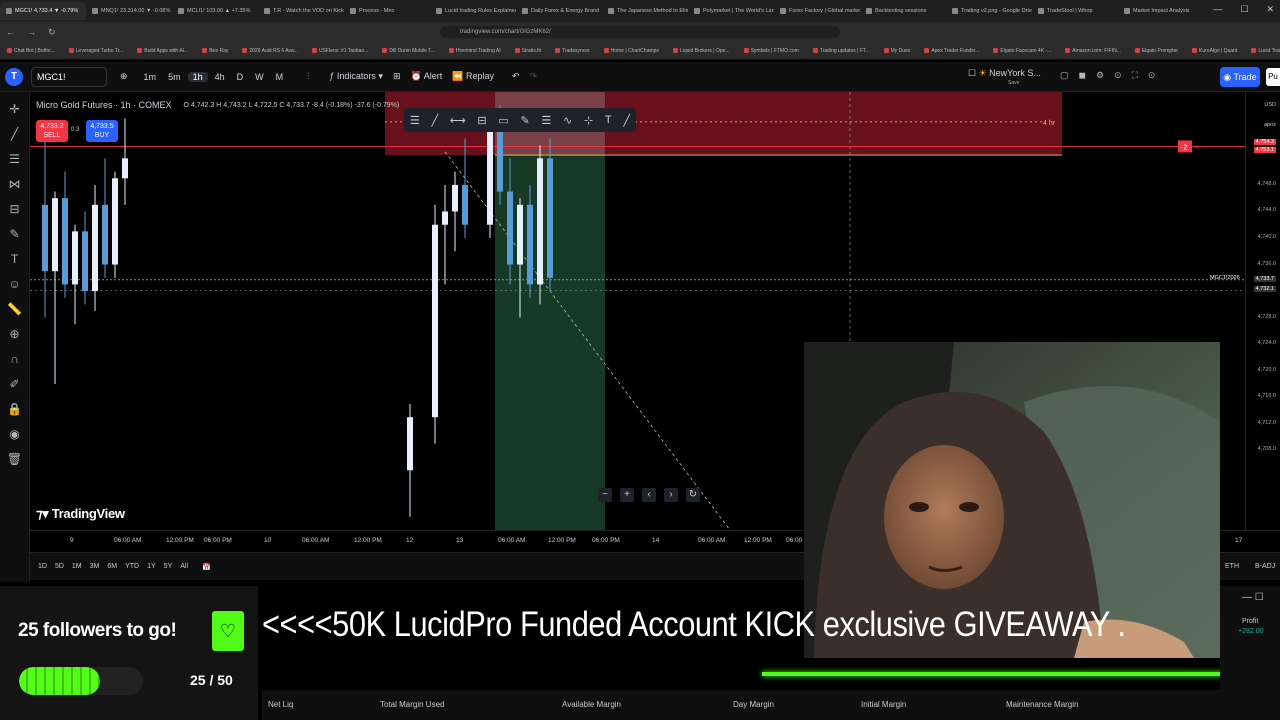 Image resolution: width=1280 pixels, height=720 pixels. What do you see at coordinates (14, 384) in the screenshot?
I see `lock-drawing-icon: ✐` at bounding box center [14, 384].